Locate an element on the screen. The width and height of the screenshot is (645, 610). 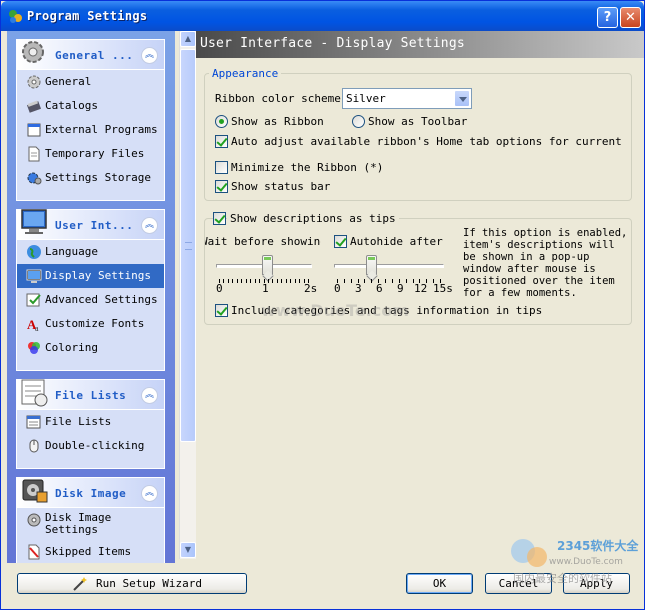
panel-title: User Interface - Display Settings is located at coordinates (332, 43).